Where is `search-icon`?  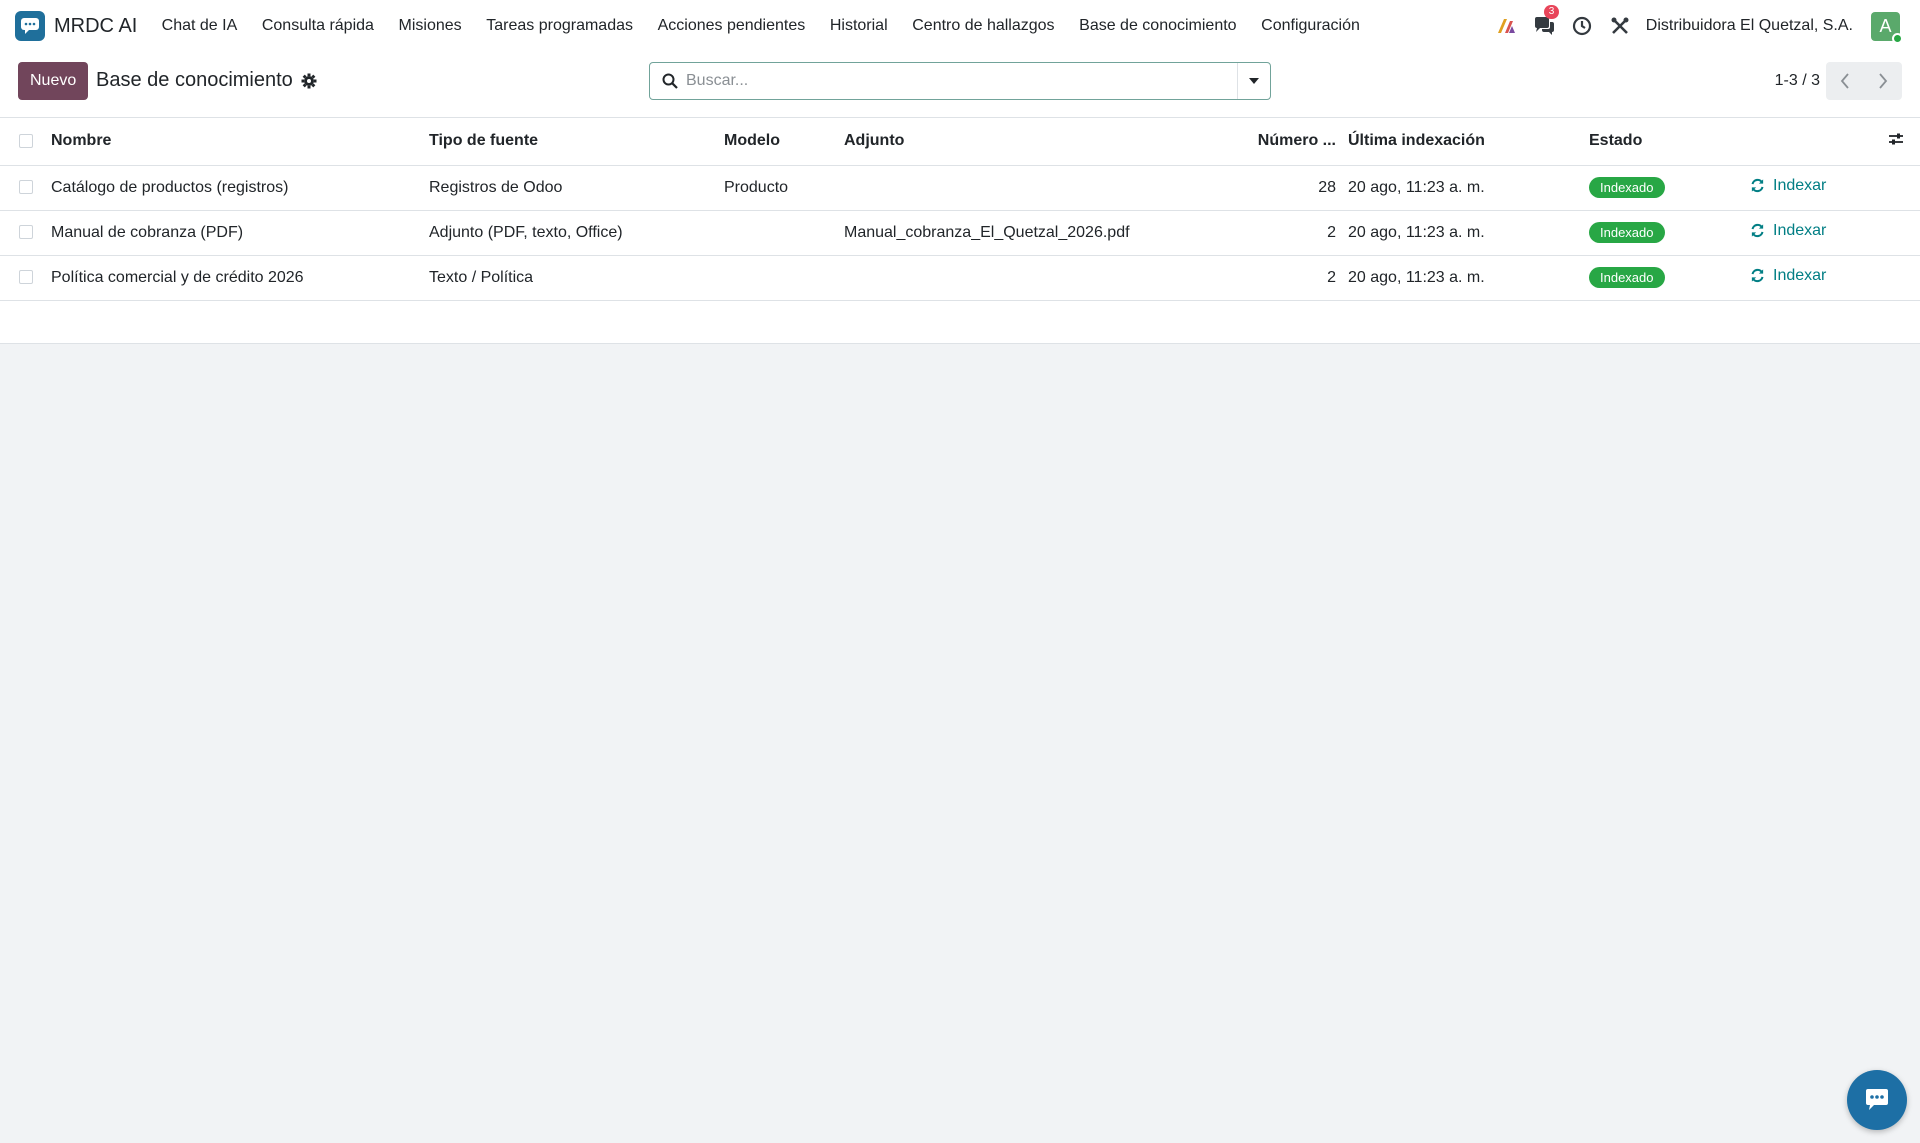 search-icon is located at coordinates (670, 81).